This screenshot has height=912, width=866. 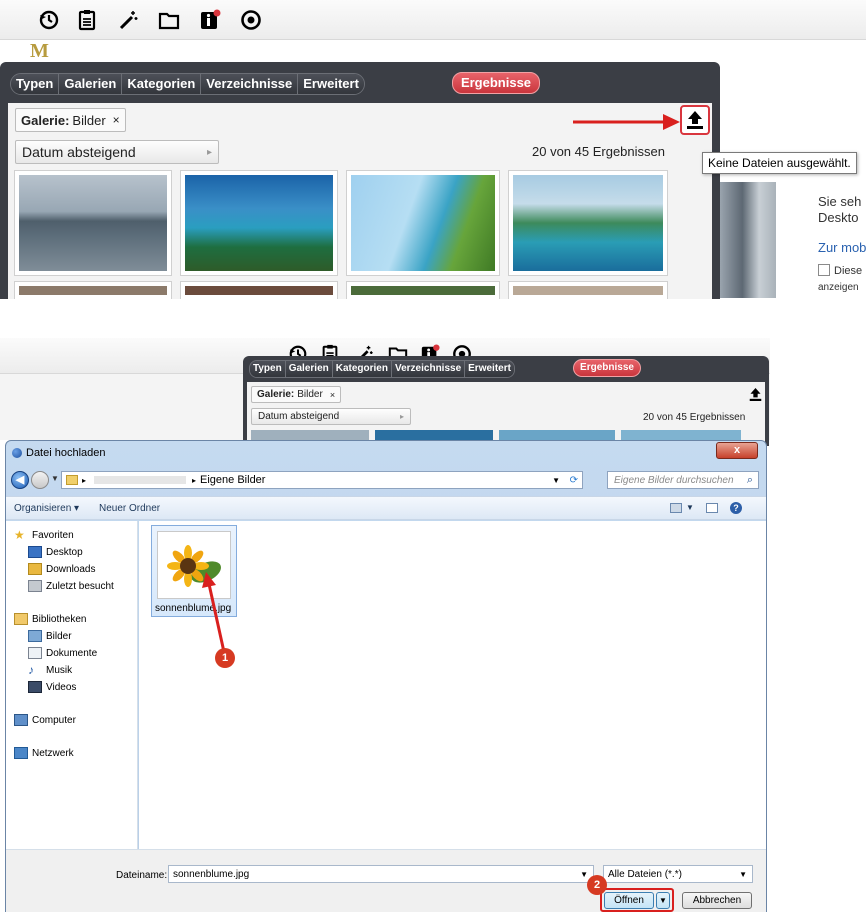 What do you see at coordinates (598, 151) in the screenshot?
I see `result-count: 20 von 45 Ergebnissen` at bounding box center [598, 151].